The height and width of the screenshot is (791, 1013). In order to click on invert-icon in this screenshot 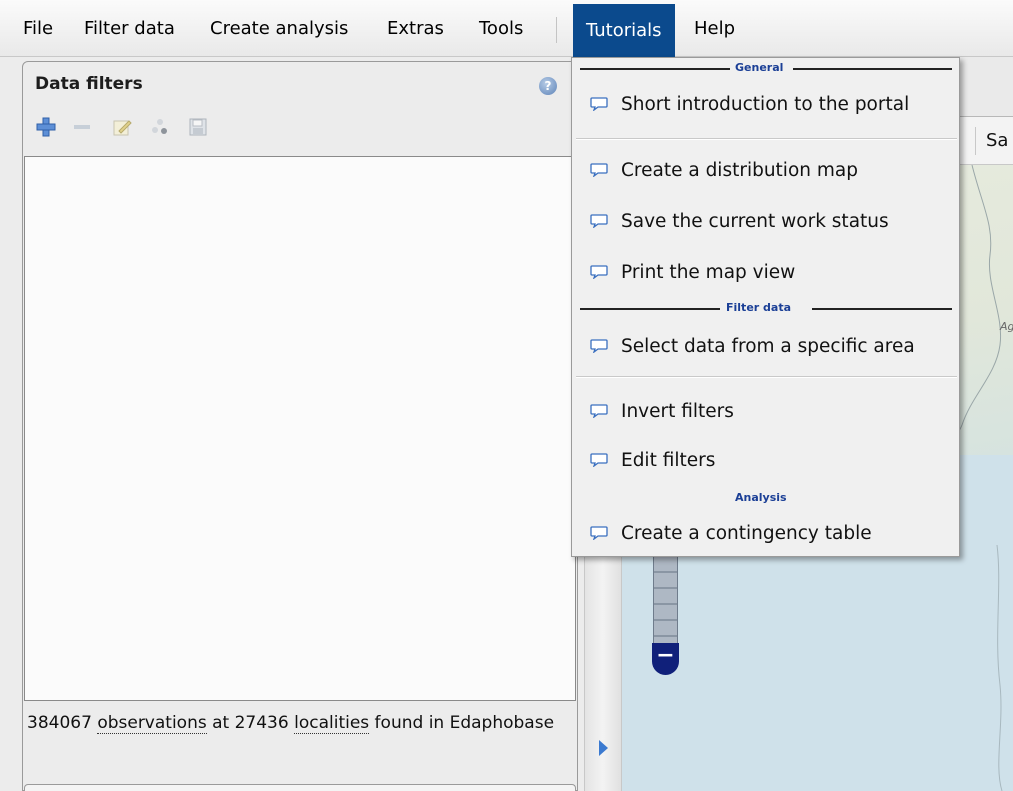, I will do `click(160, 127)`.